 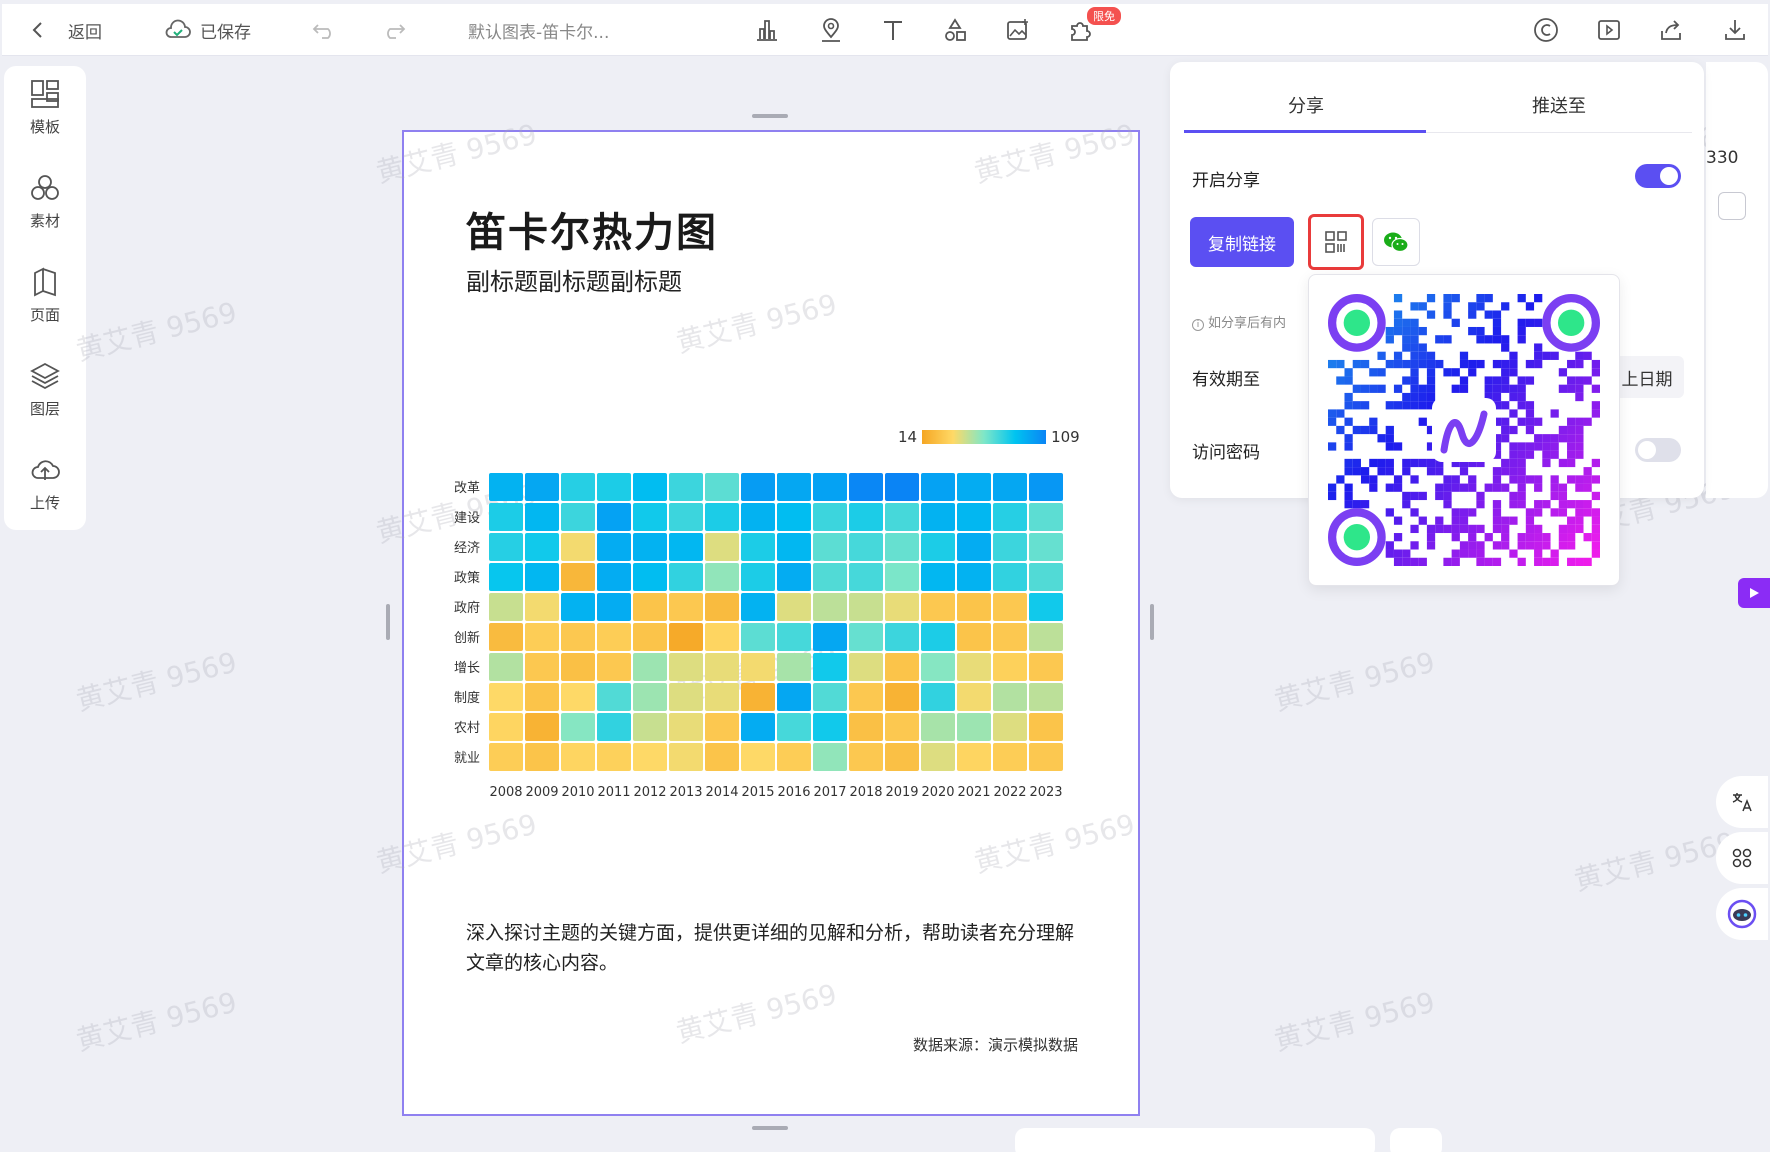 What do you see at coordinates (1732, 206) in the screenshot?
I see `property-checkbox` at bounding box center [1732, 206].